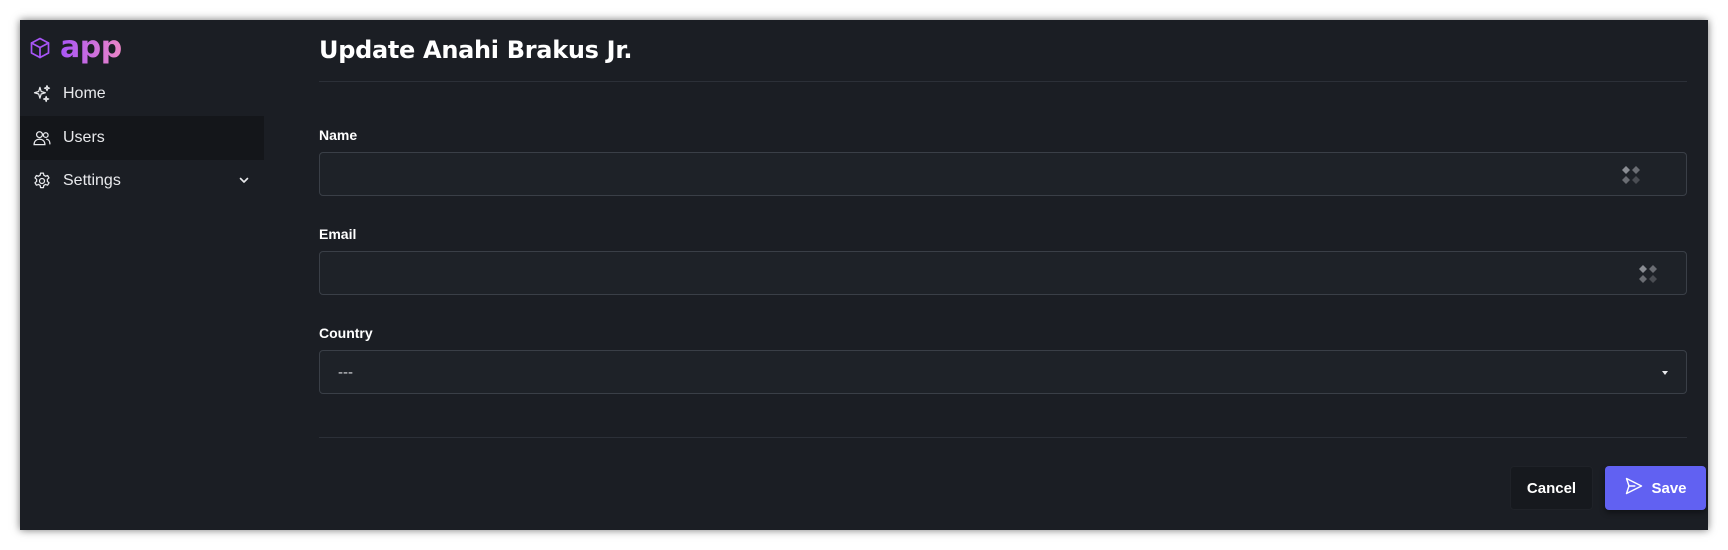  What do you see at coordinates (345, 372) in the screenshot?
I see `country-select-value: ---` at bounding box center [345, 372].